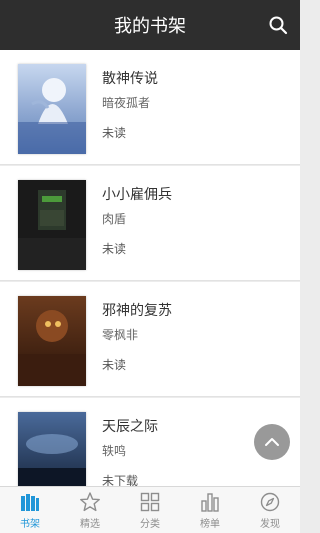 The width and height of the screenshot is (320, 533). What do you see at coordinates (30, 502) in the screenshot?
I see `bookshelf-icon` at bounding box center [30, 502].